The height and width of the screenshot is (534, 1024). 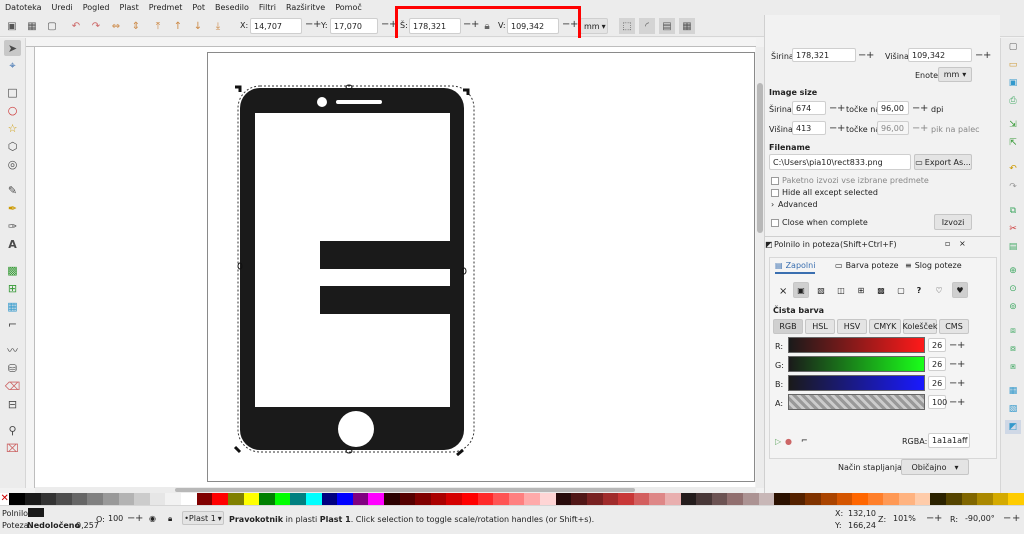 What do you see at coordinates (232, 7) in the screenshot?
I see `menu-text: Besedilo` at bounding box center [232, 7].